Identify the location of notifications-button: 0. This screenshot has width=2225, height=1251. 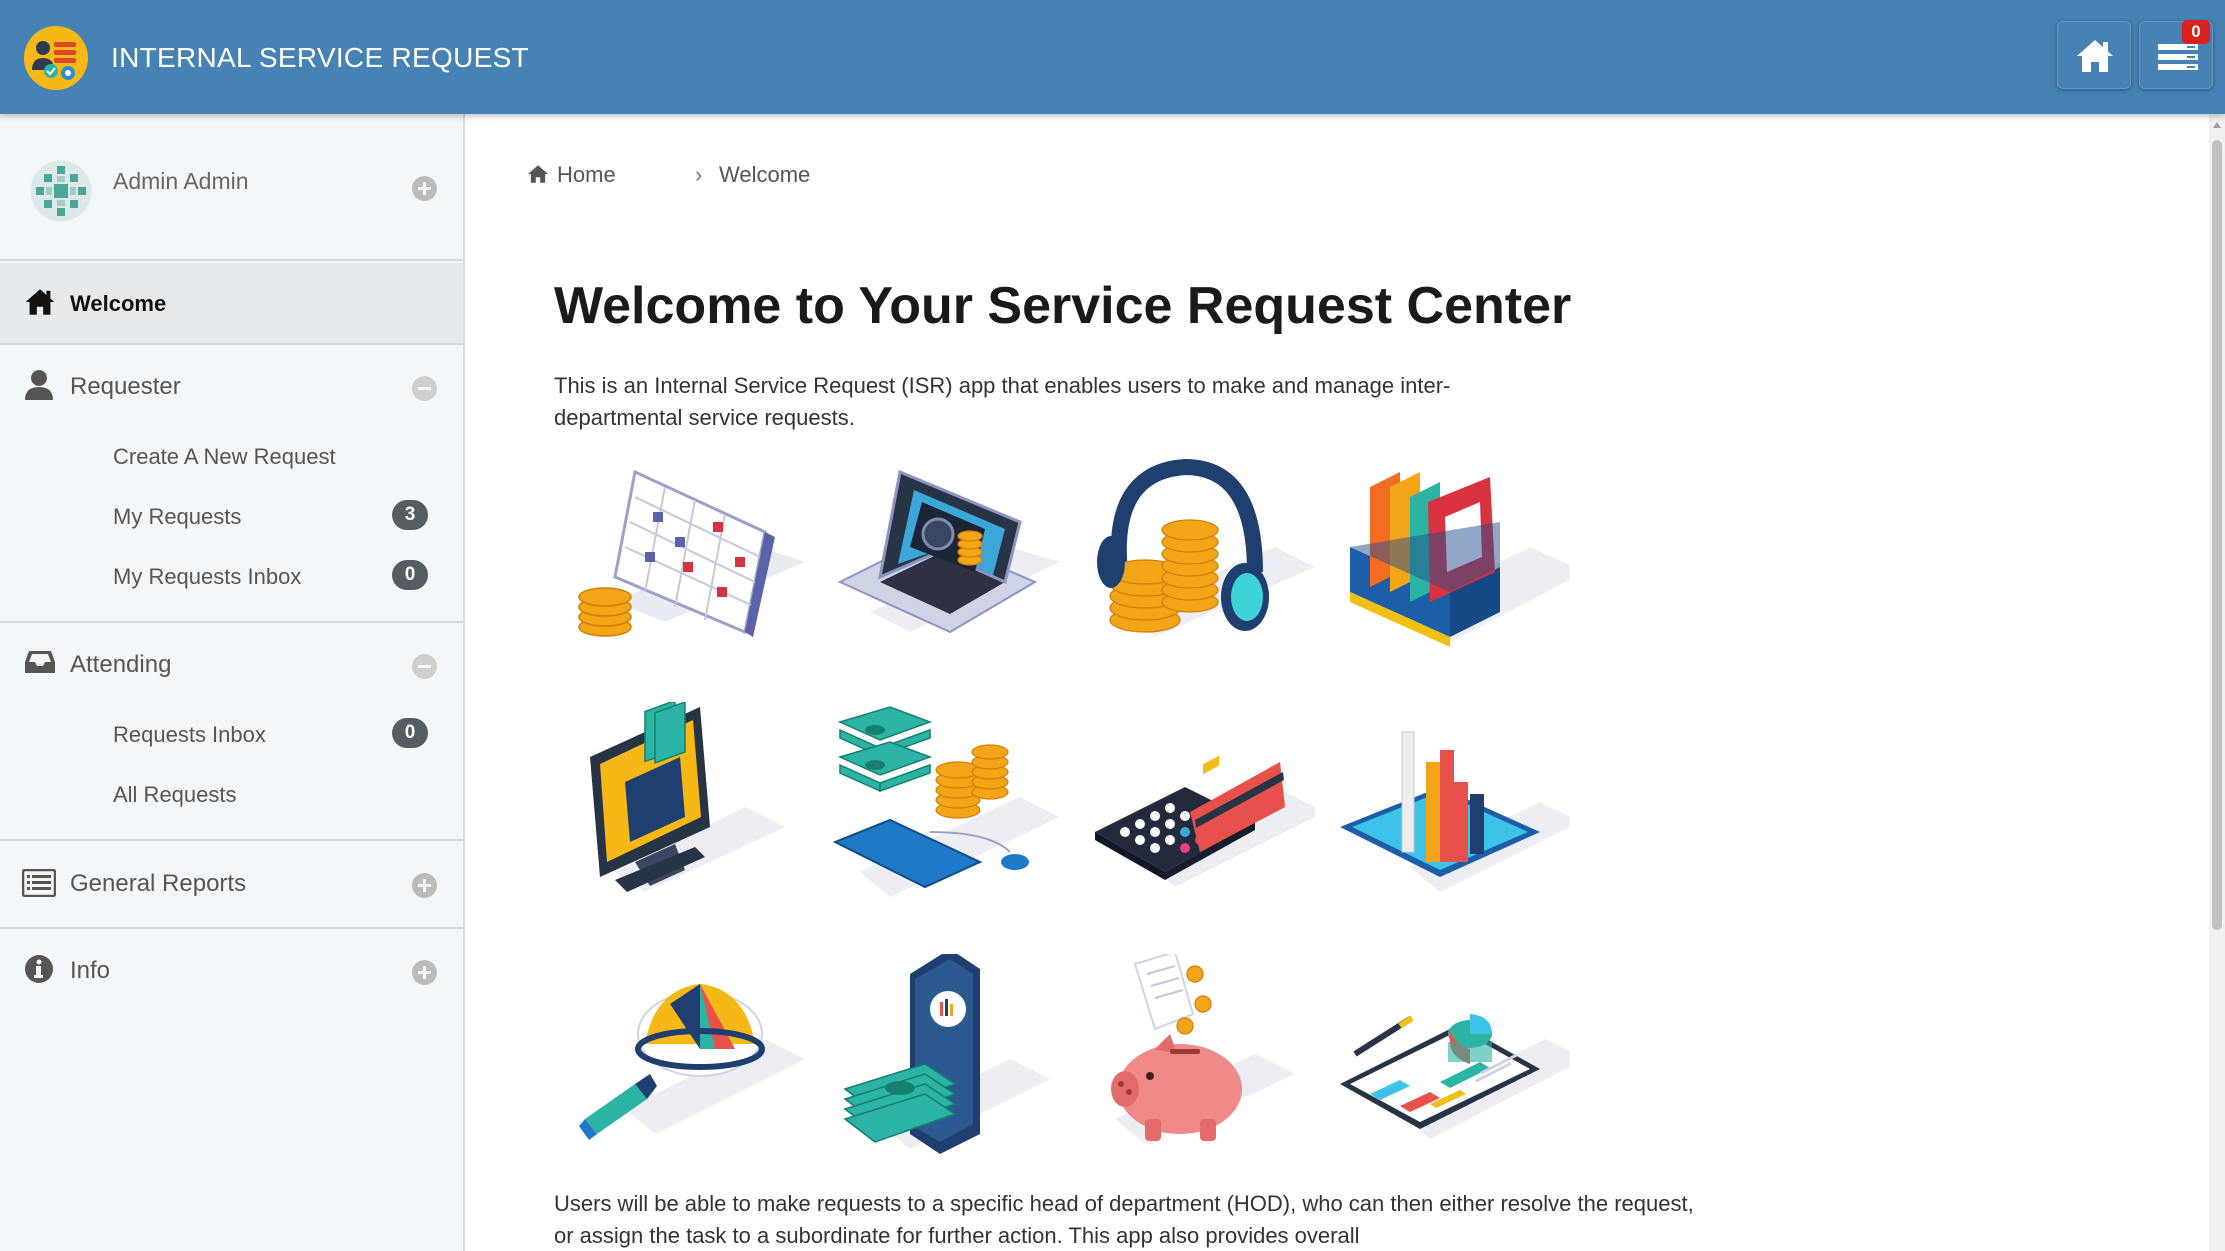
(2176, 54).